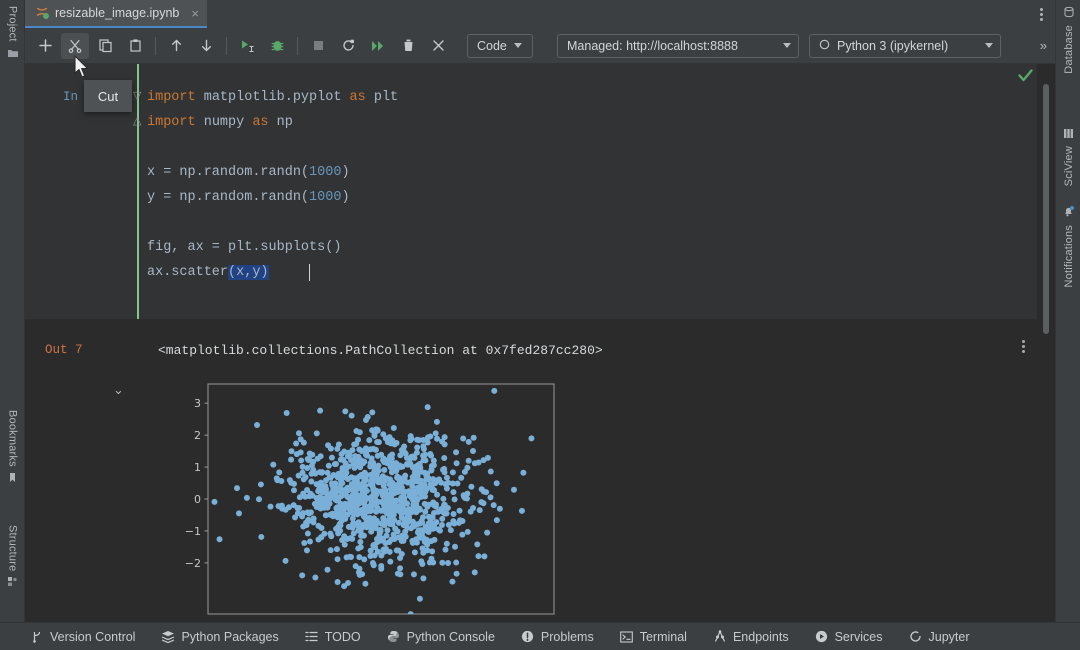 The width and height of the screenshot is (1080, 650). What do you see at coordinates (116, 14) in the screenshot?
I see `editor-tab-notebook: resizable_image.ipynb ×` at bounding box center [116, 14].